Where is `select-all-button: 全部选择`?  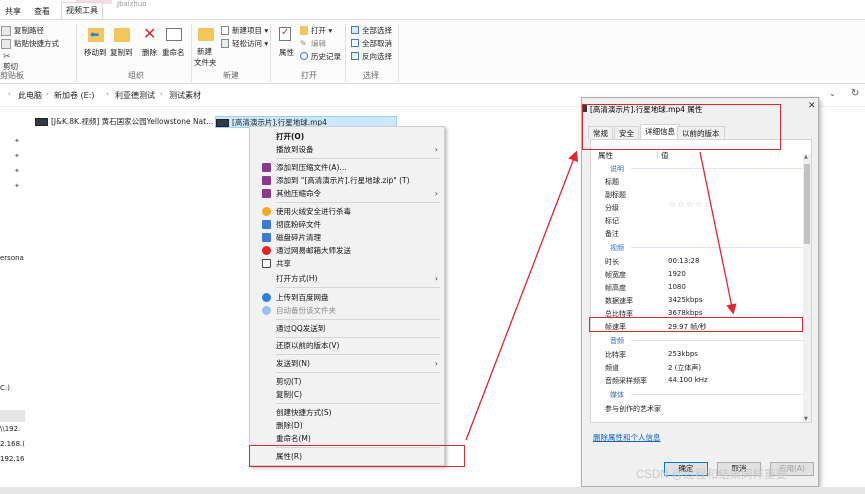 select-all-button: 全部选择 is located at coordinates (377, 30).